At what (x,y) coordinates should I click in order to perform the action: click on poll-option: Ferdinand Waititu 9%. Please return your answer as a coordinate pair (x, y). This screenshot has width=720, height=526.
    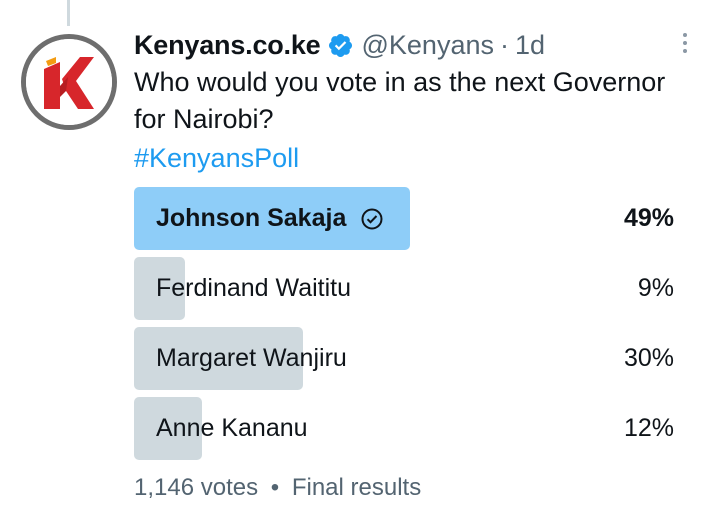
    Looking at the image, I should click on (404, 288).